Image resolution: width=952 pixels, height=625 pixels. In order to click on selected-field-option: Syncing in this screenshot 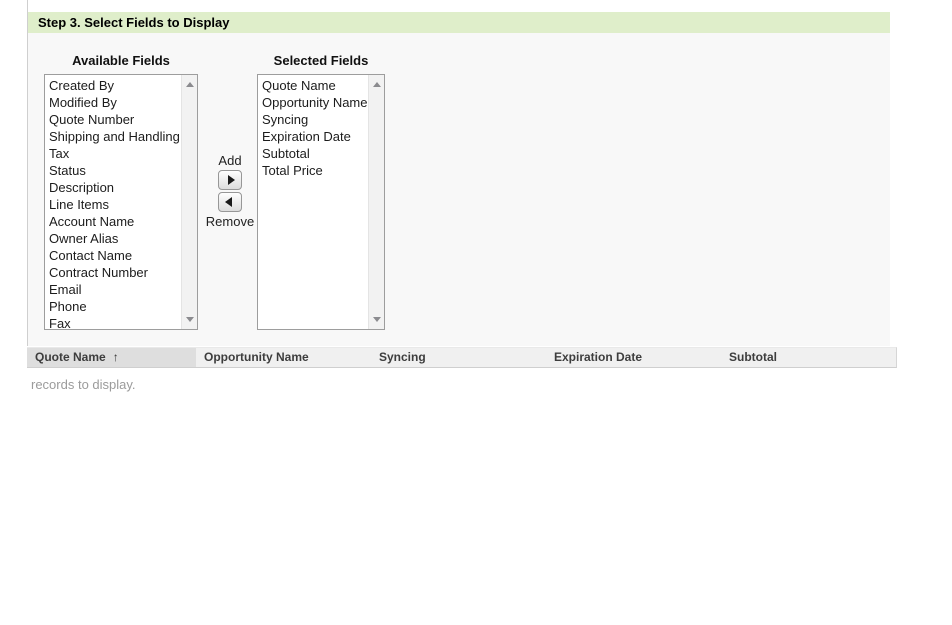, I will do `click(313, 119)`.